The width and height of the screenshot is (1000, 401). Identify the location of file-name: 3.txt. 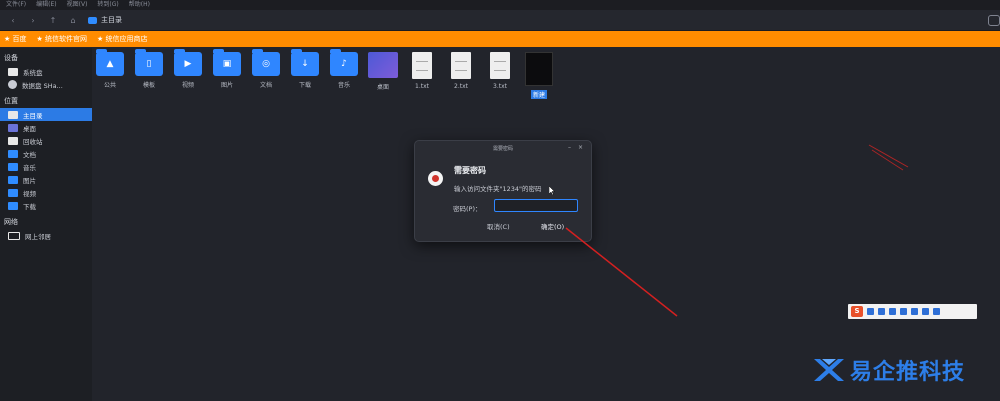
(500, 86).